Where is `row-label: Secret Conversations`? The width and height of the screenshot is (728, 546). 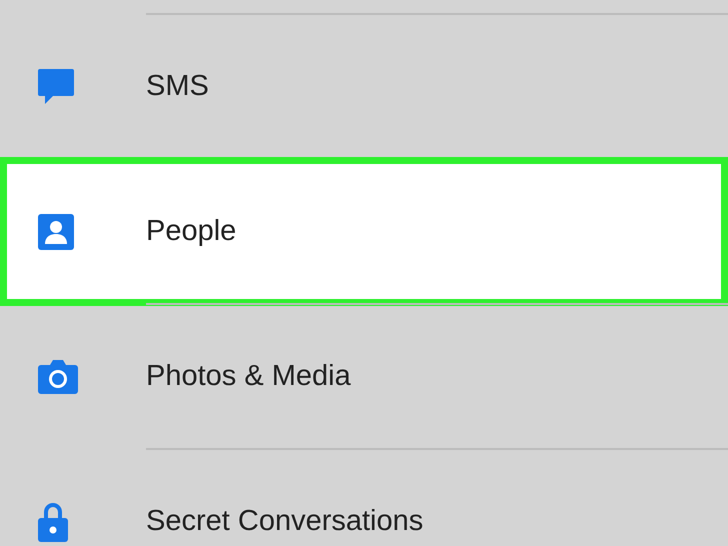
row-label: Secret Conversations is located at coordinates (285, 521).